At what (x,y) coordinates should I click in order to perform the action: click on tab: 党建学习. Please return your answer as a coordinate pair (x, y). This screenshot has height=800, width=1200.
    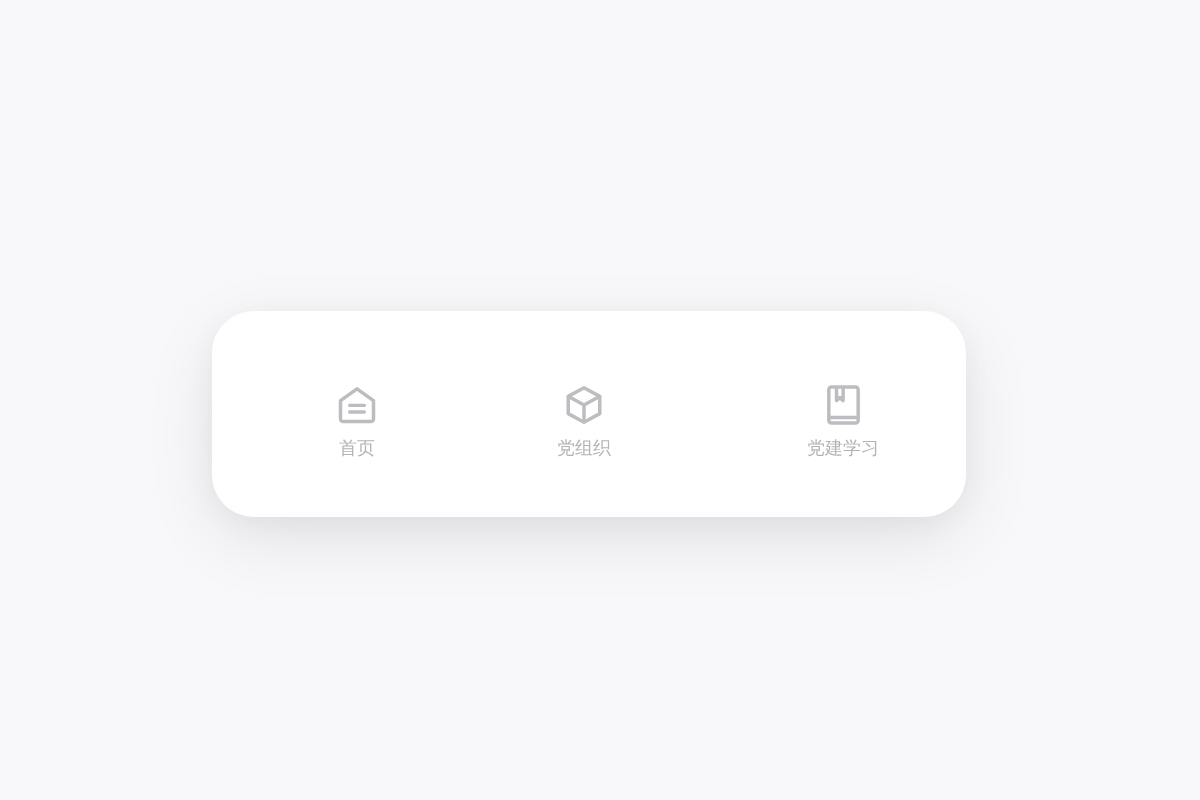
    Looking at the image, I should click on (843, 420).